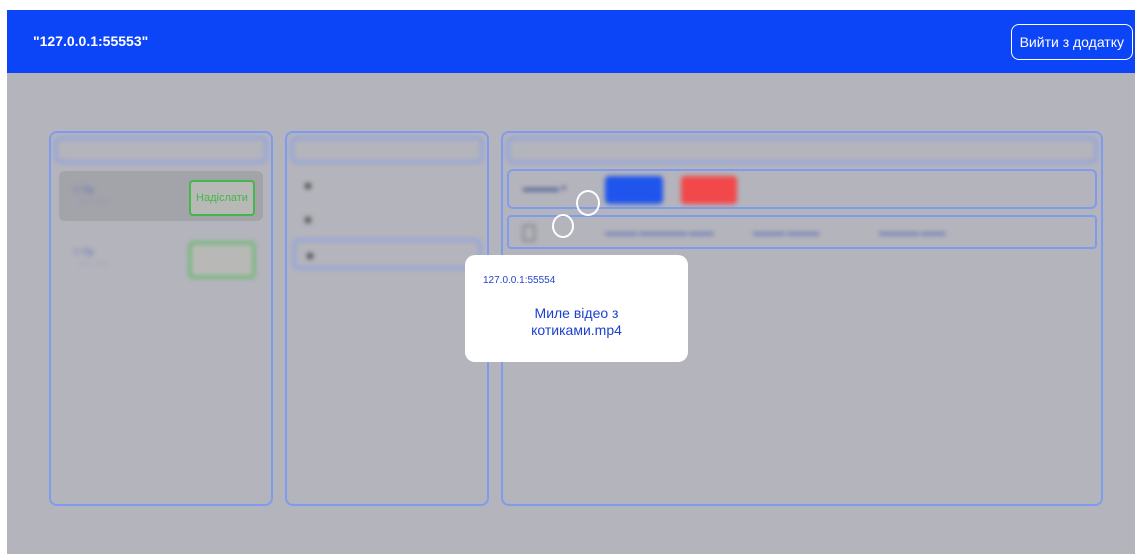  Describe the element at coordinates (544, 188) in the screenshot. I see `sort-select: ▬▬▬▬ ▾` at that location.